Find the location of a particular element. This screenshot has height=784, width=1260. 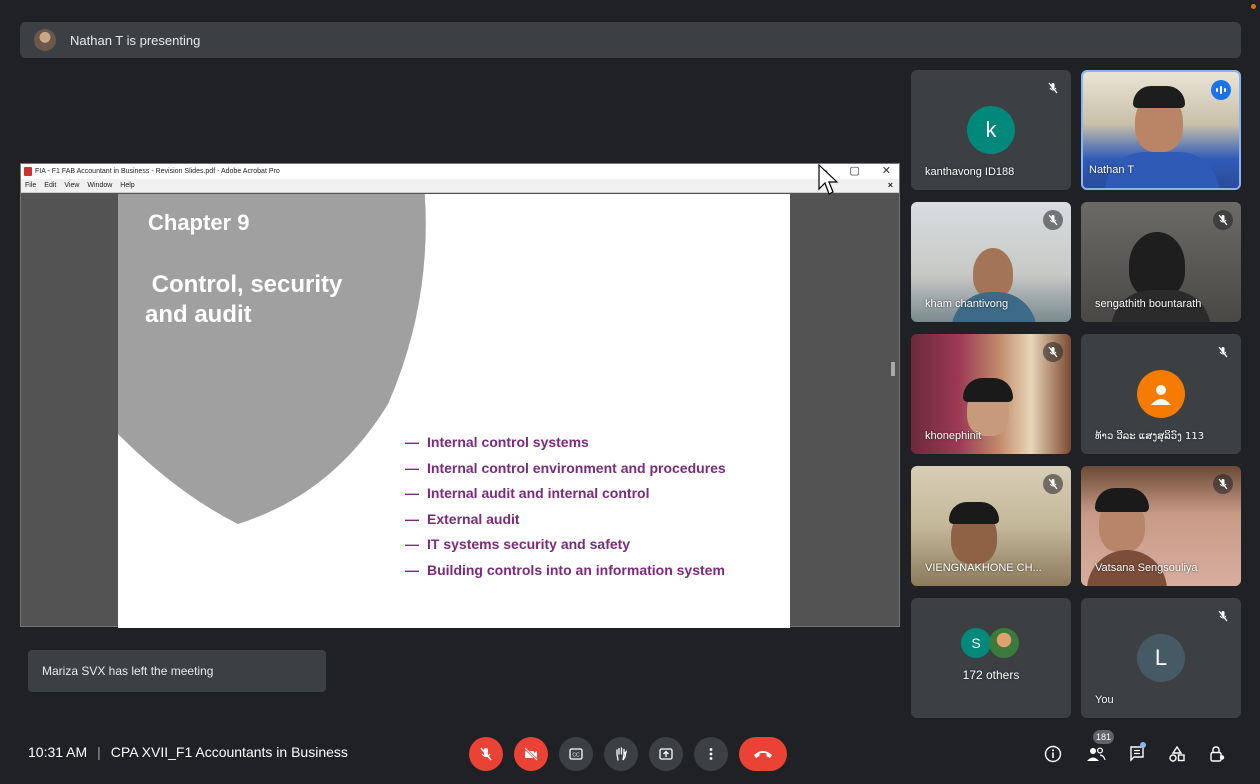

microphone-toggle-button is located at coordinates (486, 754).